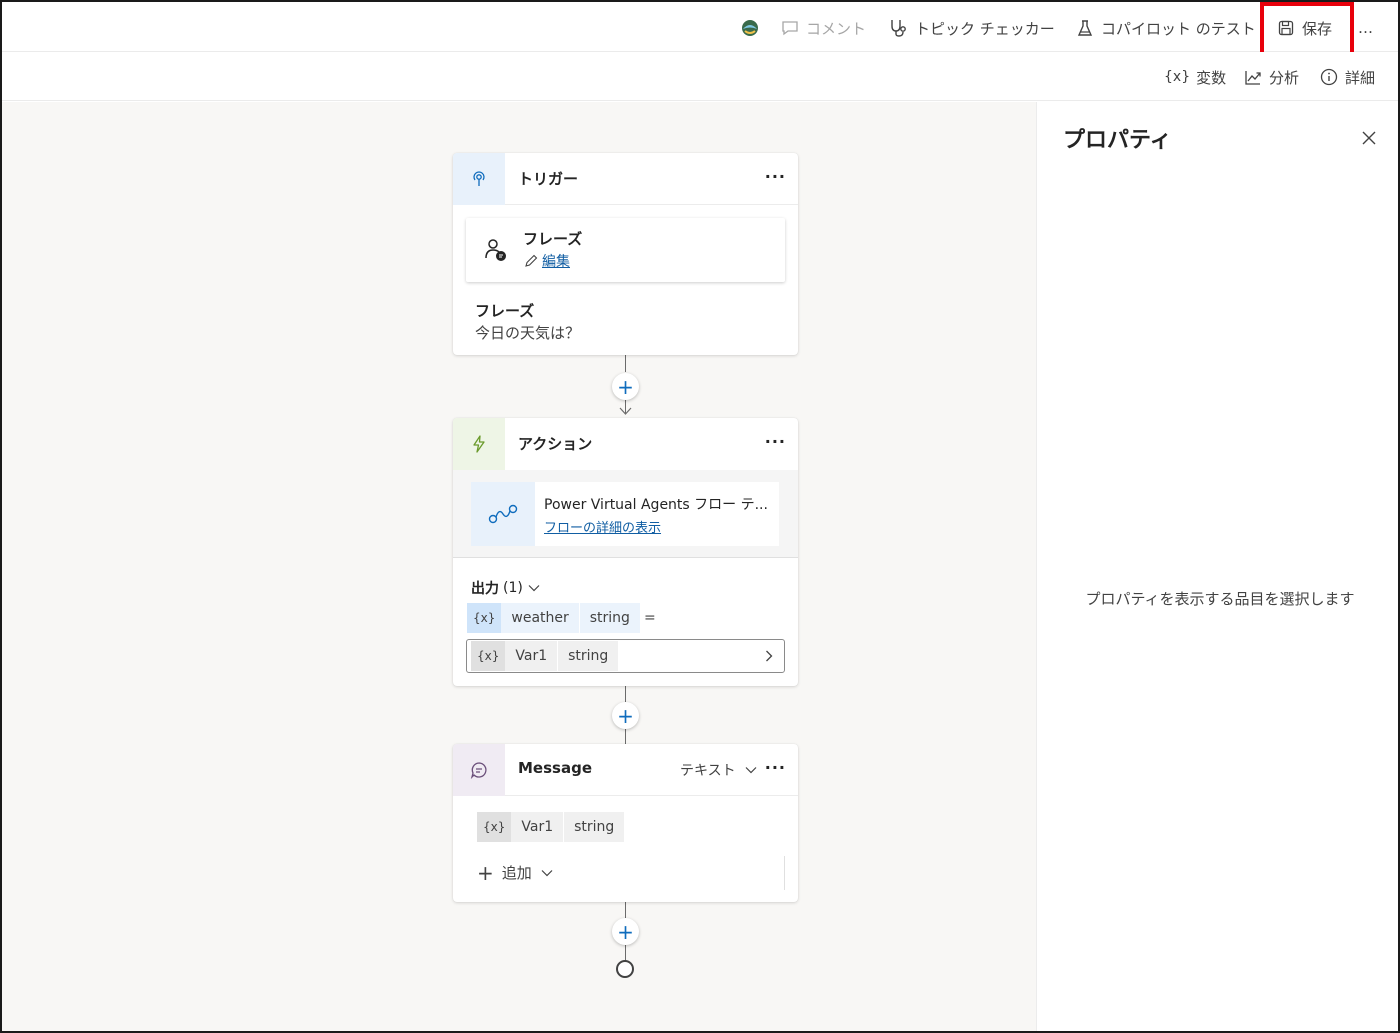  Describe the element at coordinates (528, 333) in the screenshot. I see `phrase-value: 今日の天気は？` at that location.